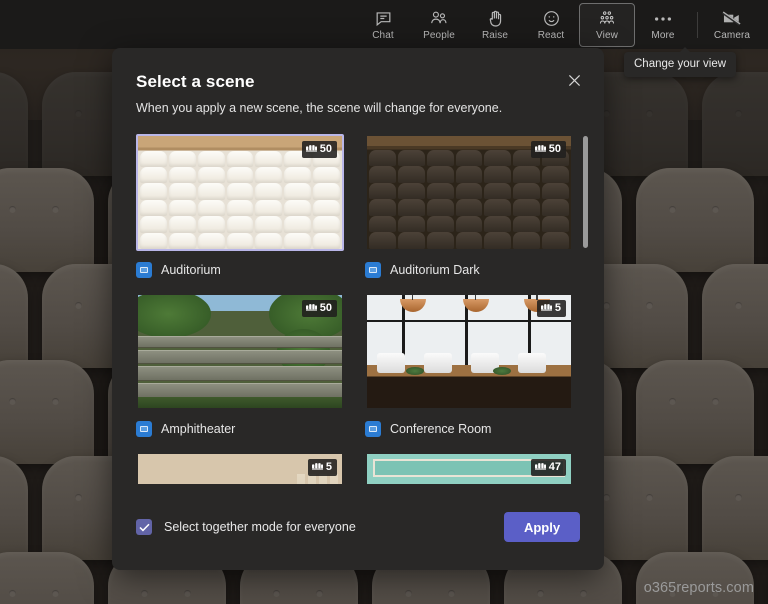  I want to click on capacity-badge: 47, so click(548, 467).